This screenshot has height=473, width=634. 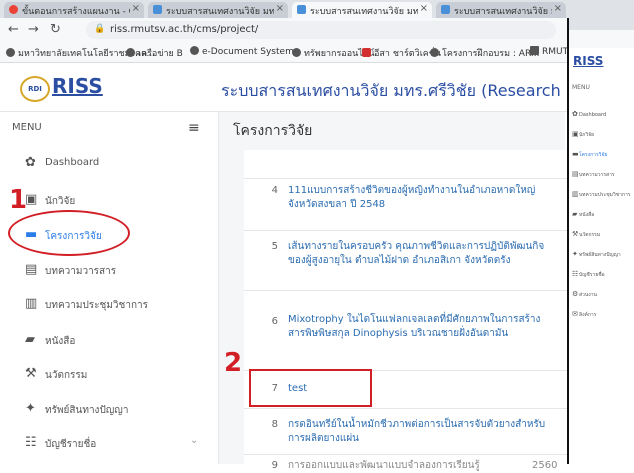 What do you see at coordinates (601, 39) in the screenshot?
I see `overlay-address-bar` at bounding box center [601, 39].